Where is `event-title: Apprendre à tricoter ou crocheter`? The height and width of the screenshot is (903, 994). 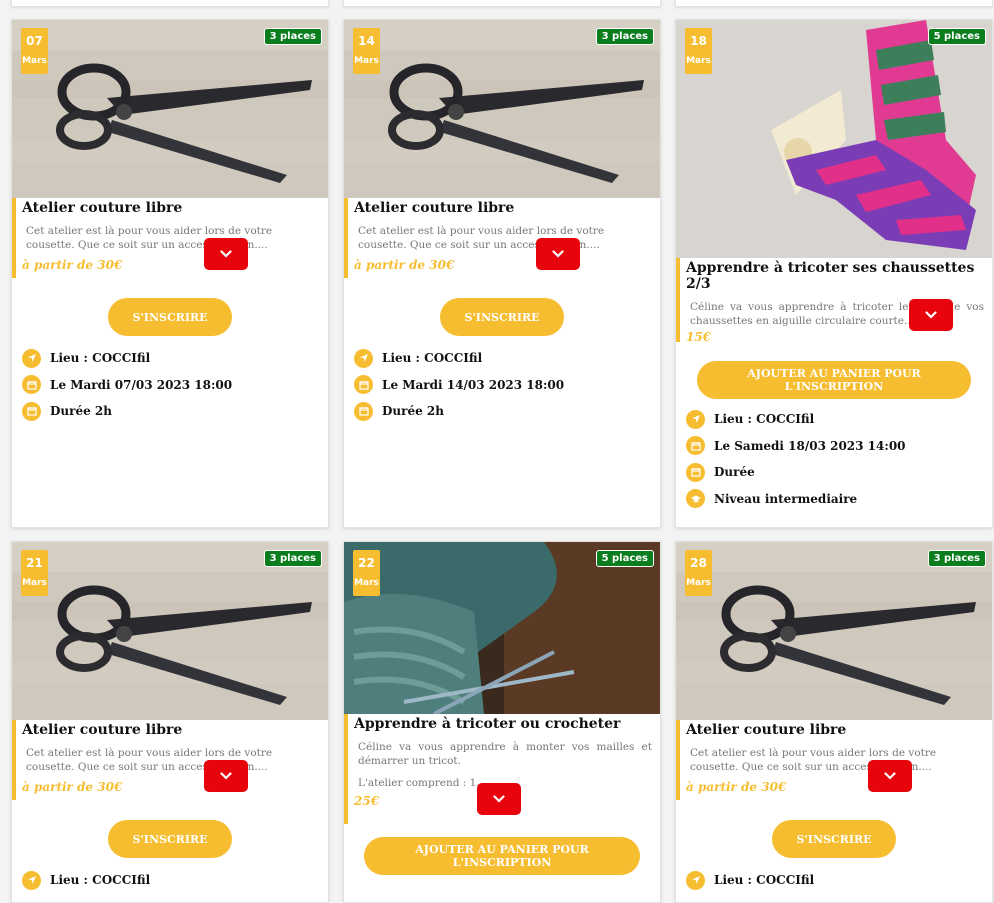
event-title: Apprendre à tricoter ou crocheter is located at coordinates (503, 724).